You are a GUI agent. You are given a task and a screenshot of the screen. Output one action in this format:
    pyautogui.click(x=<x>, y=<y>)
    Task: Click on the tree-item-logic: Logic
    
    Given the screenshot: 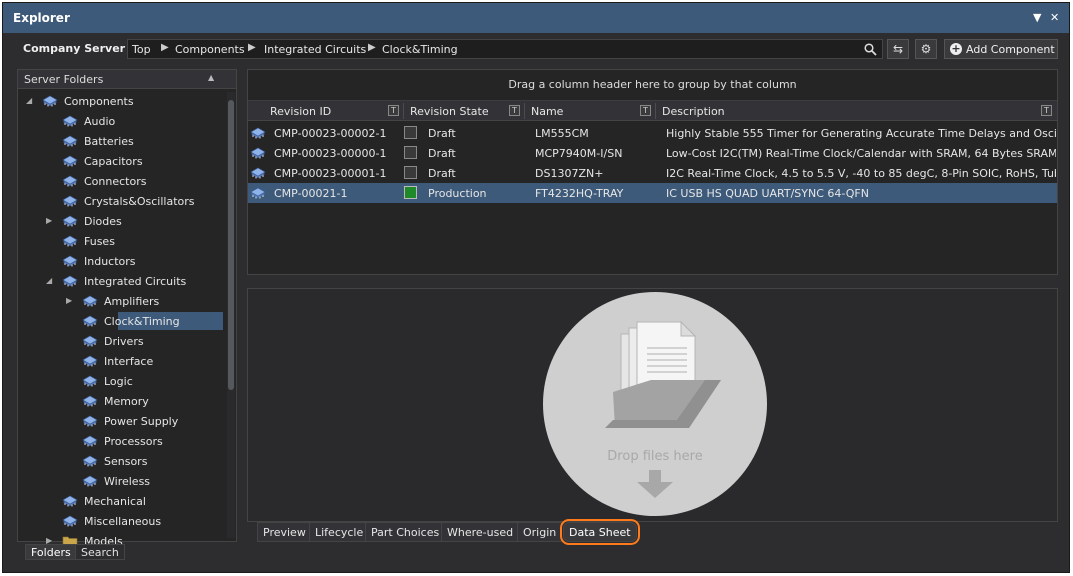 What is the action you would take?
    pyautogui.click(x=120, y=381)
    